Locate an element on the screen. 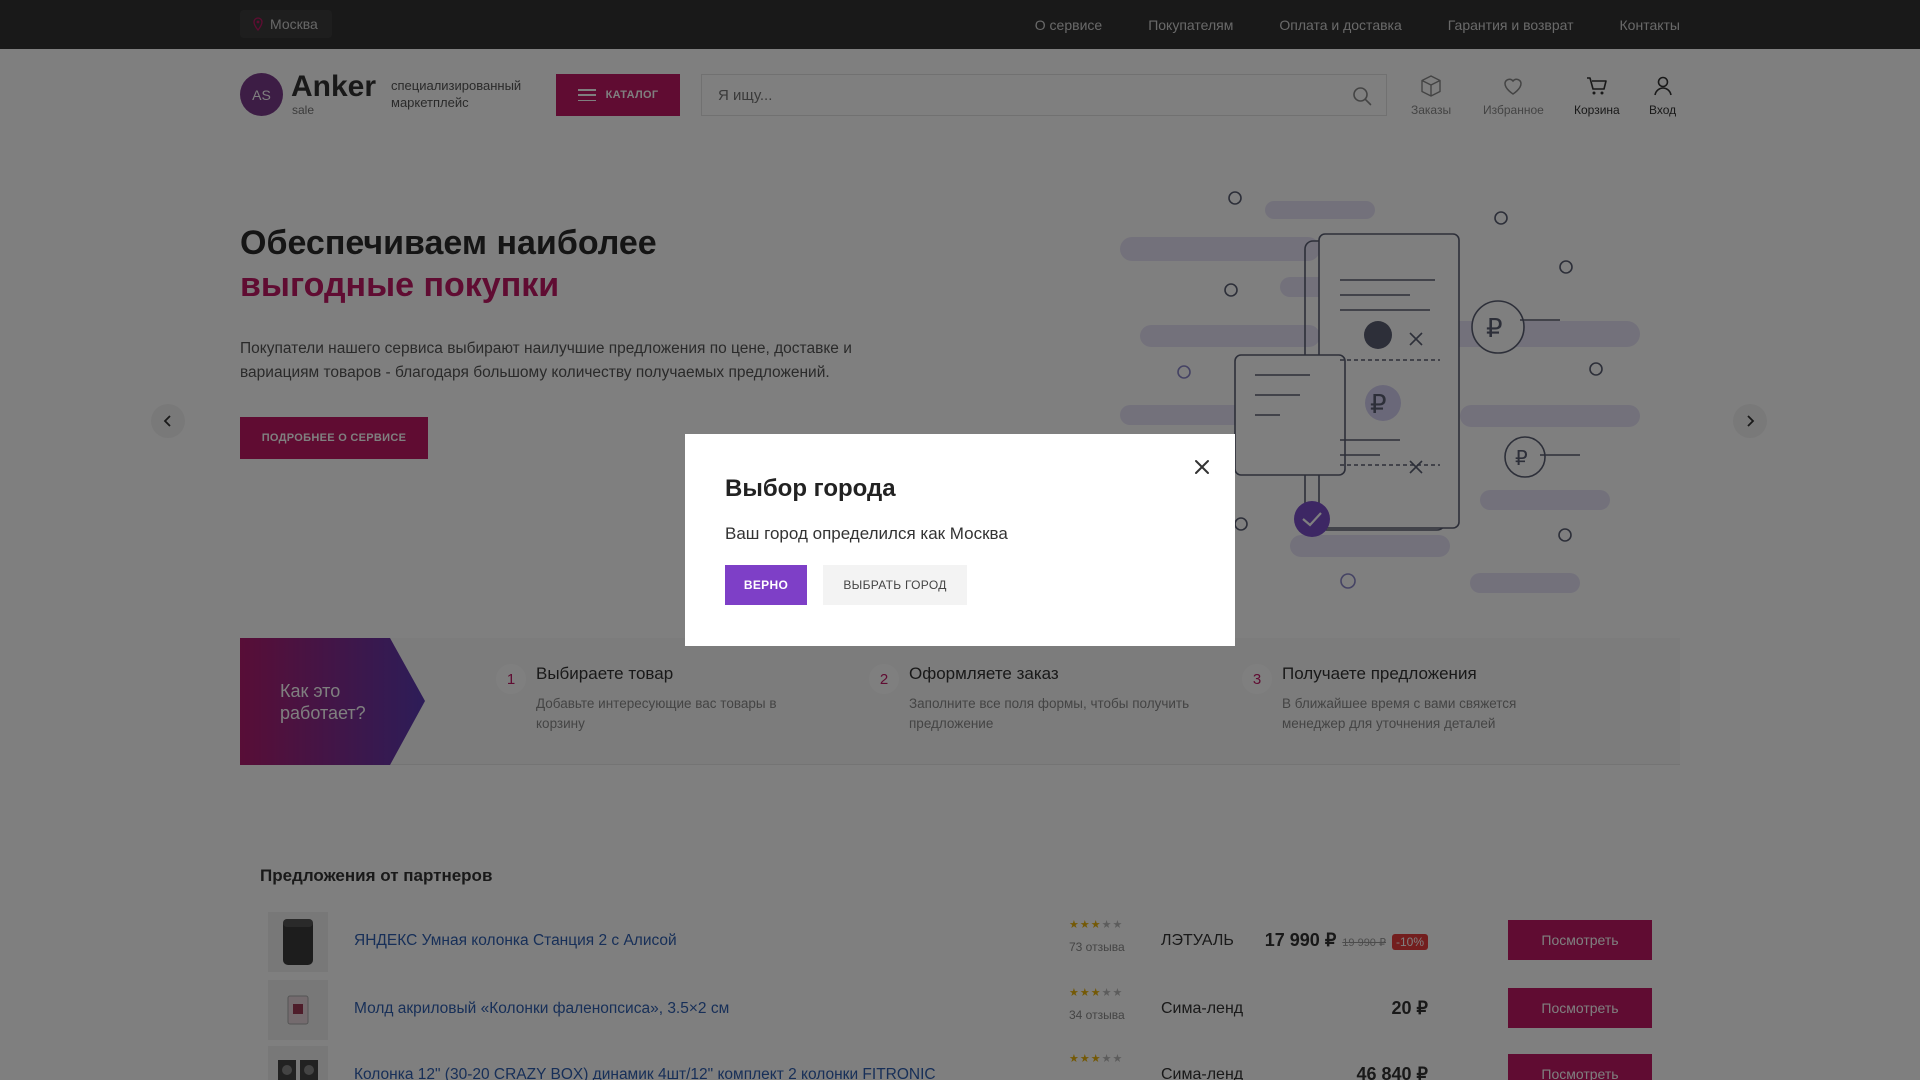 The height and width of the screenshot is (1080, 1920). choose-city-button: ВЫБРАТЬ ГОРОД is located at coordinates (895, 585).